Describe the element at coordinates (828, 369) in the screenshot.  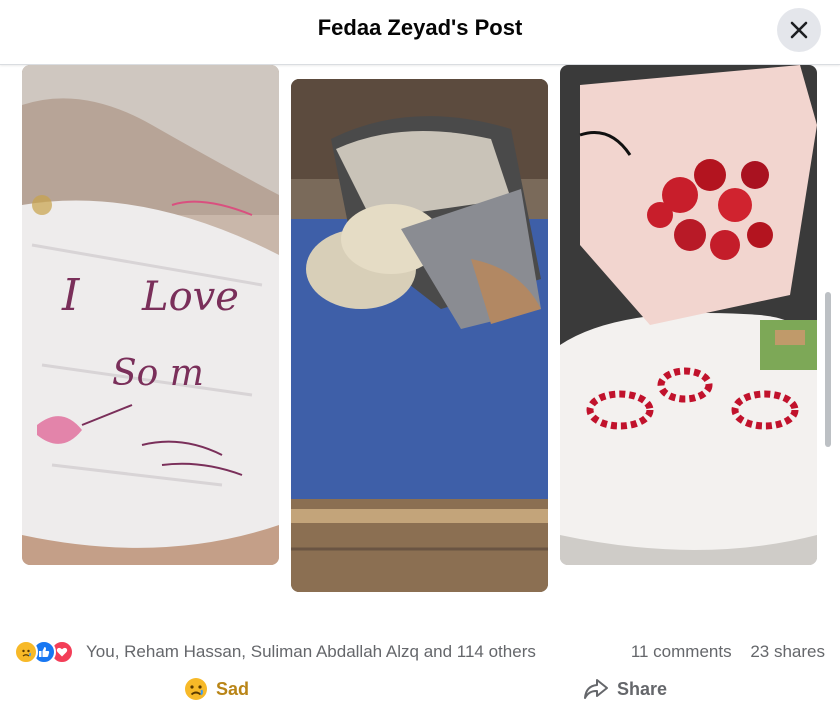
I see `scrollbar-thumb` at that location.